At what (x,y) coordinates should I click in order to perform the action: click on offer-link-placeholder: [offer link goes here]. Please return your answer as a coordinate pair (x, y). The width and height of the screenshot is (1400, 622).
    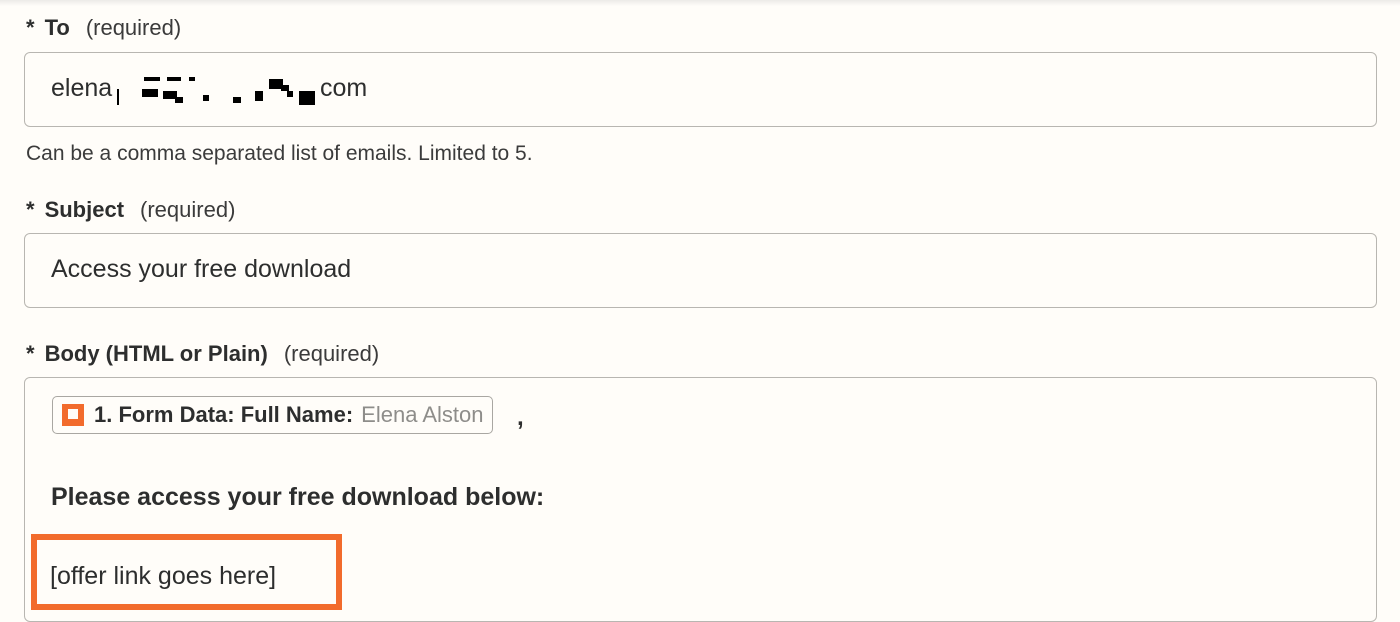
    Looking at the image, I should click on (163, 576).